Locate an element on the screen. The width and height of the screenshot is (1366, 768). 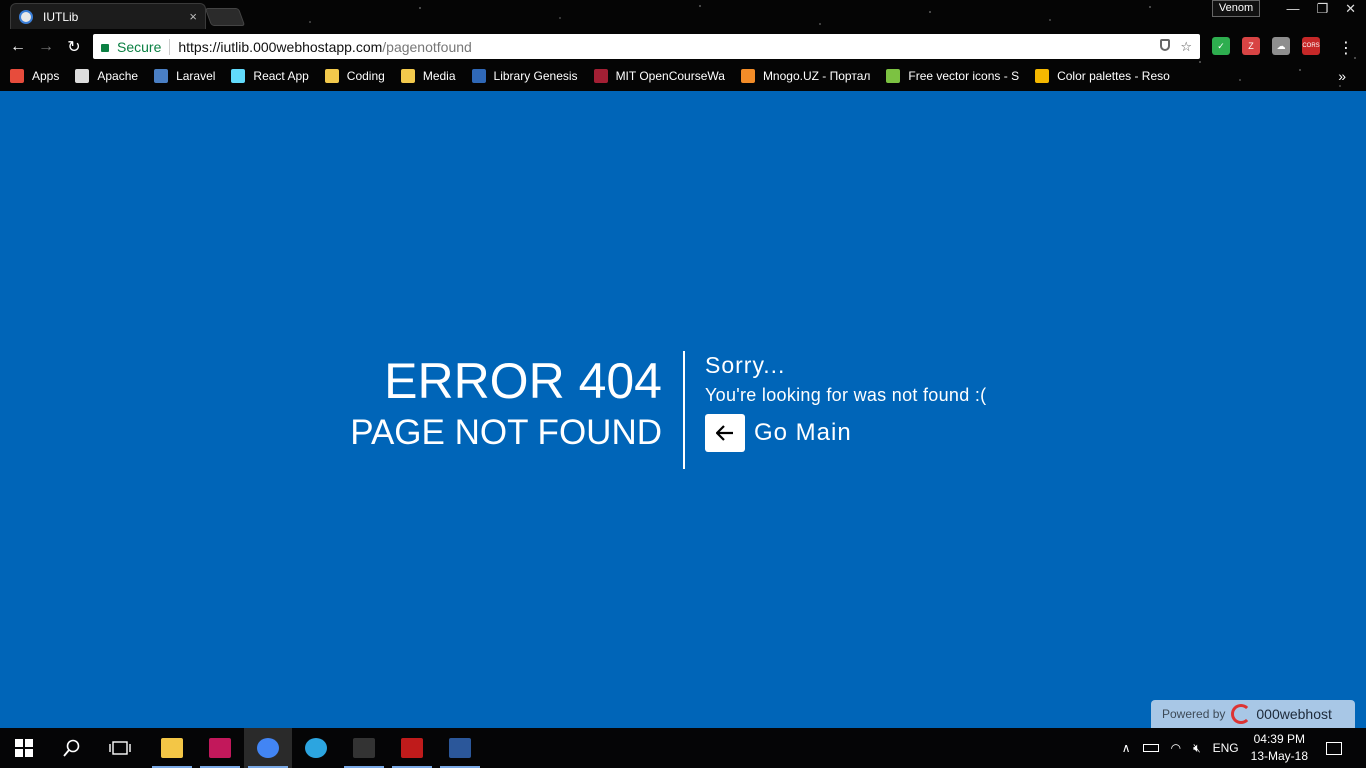
clock: 04:39 PM 13-May-18 is located at coordinates (1279, 748).